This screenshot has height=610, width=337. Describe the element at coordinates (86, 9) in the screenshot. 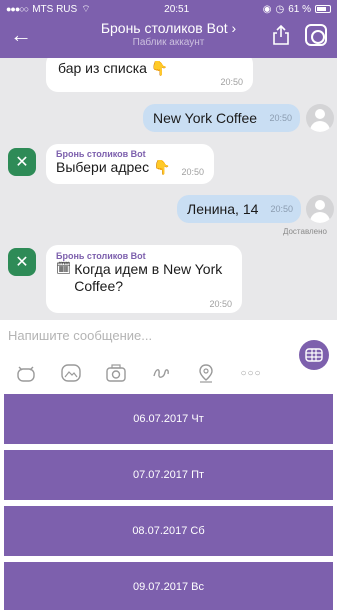

I see `wifi-icon: ⌔` at that location.